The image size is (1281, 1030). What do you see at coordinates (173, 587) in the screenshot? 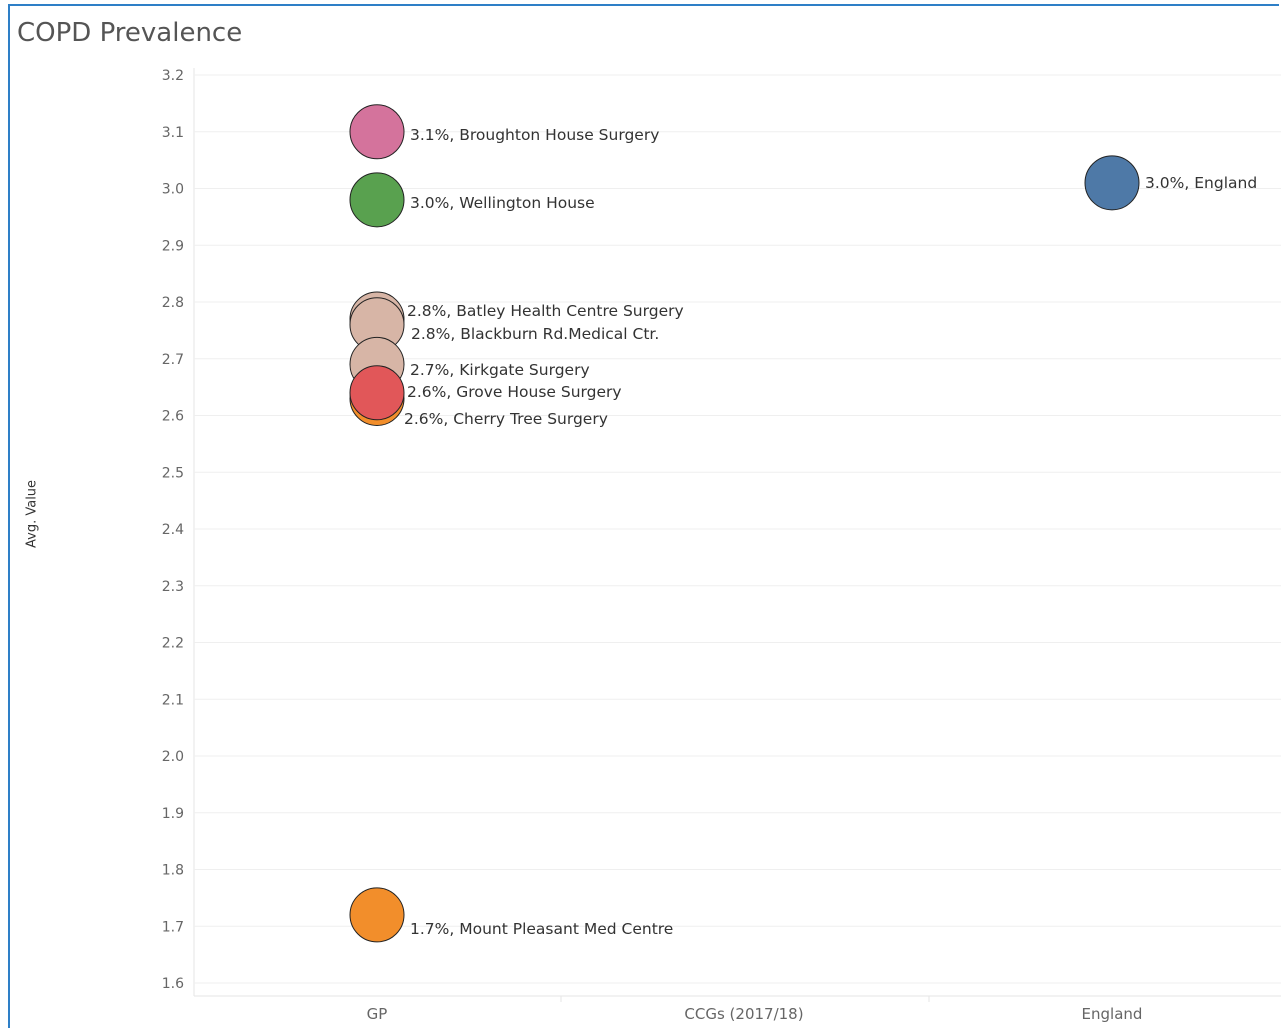
I see `y-tick-label: 2.3` at bounding box center [173, 587].